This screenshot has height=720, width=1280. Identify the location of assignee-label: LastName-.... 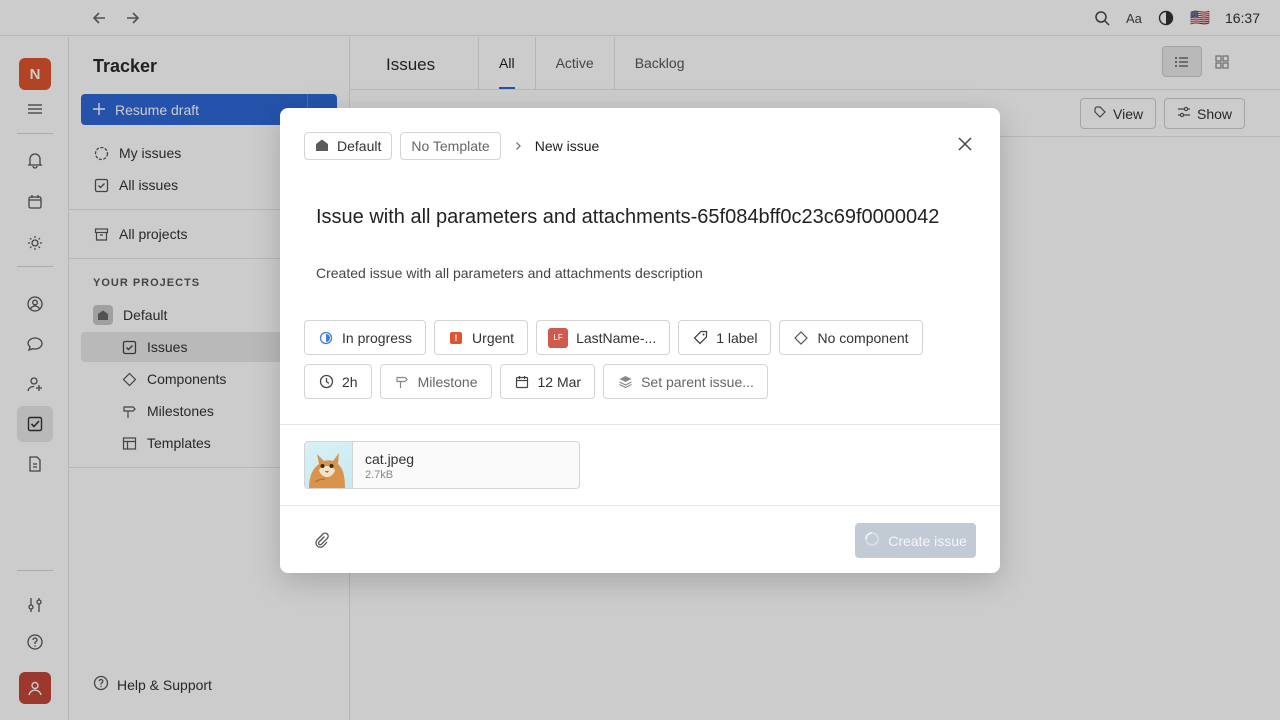
(616, 337).